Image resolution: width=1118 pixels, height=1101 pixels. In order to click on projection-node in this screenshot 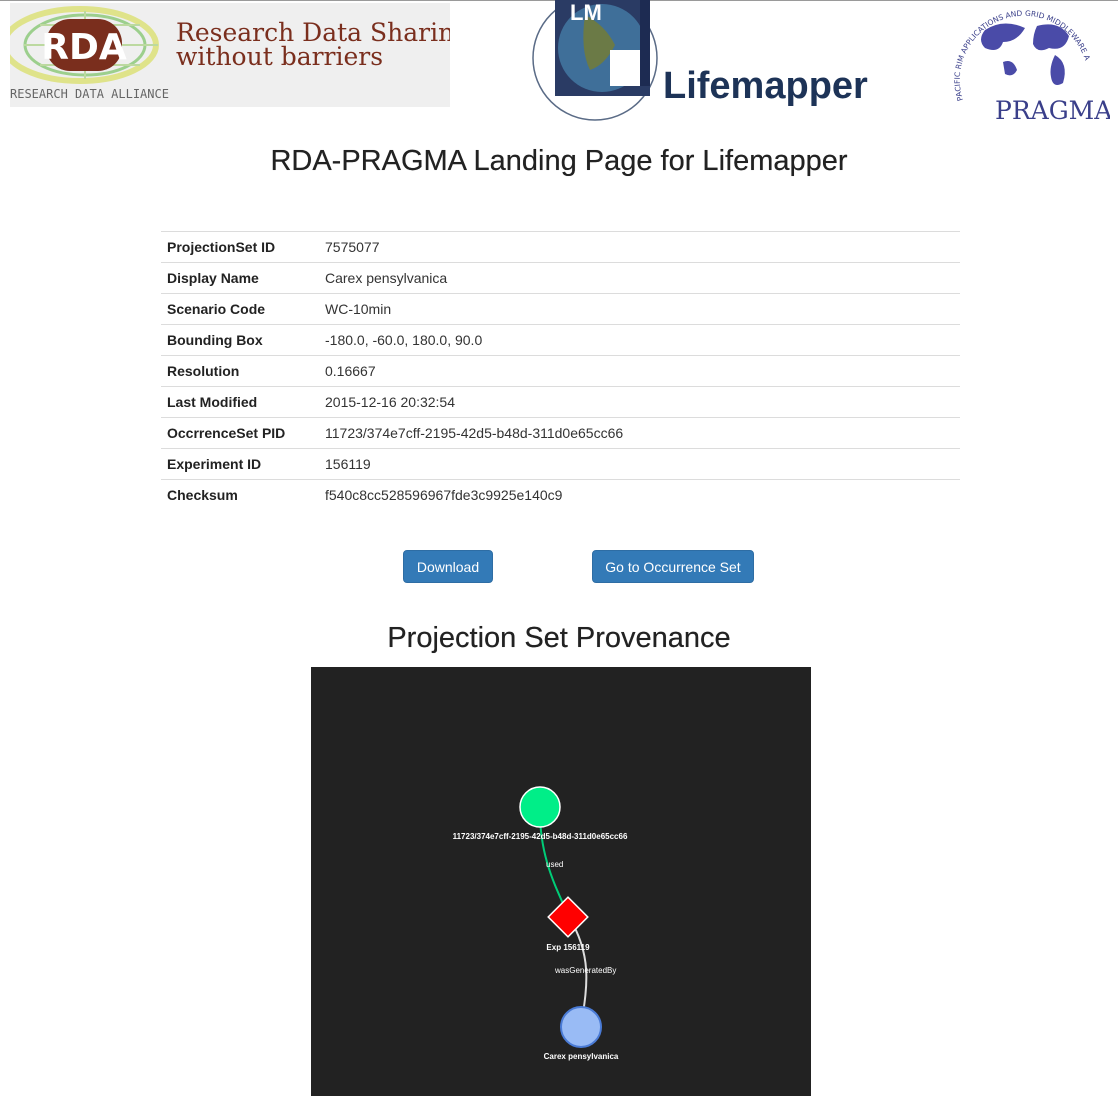, I will do `click(581, 1027)`.